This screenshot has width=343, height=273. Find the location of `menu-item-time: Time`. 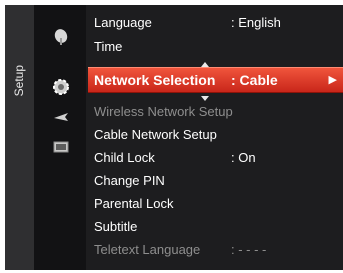

menu-item-time: Time is located at coordinates (215, 46).